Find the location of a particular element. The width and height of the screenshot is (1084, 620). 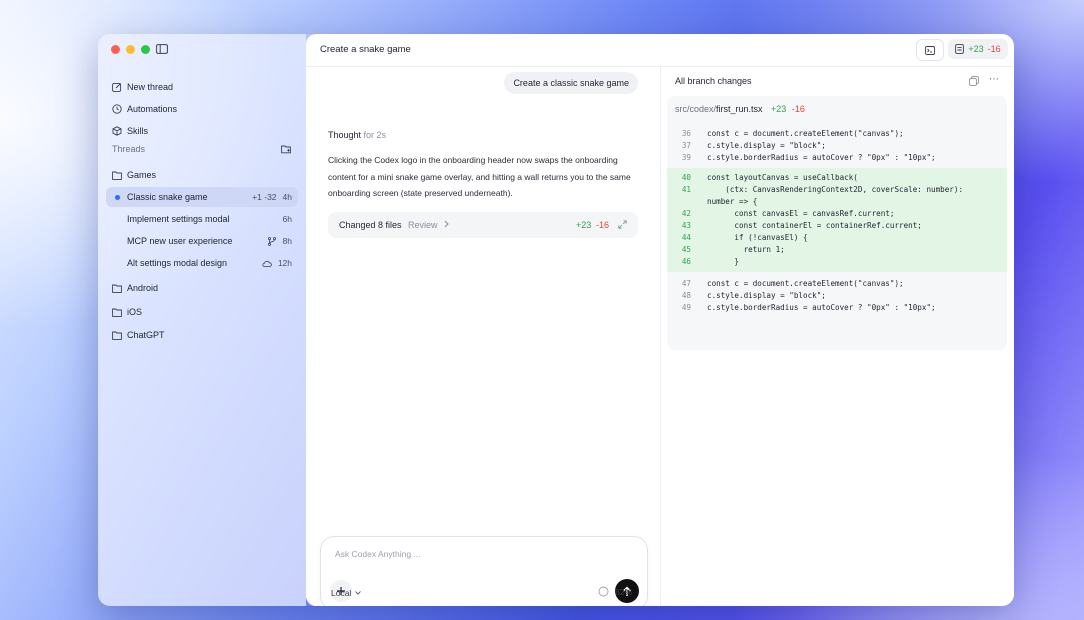

new-thread-item: New thread is located at coordinates (144, 87).